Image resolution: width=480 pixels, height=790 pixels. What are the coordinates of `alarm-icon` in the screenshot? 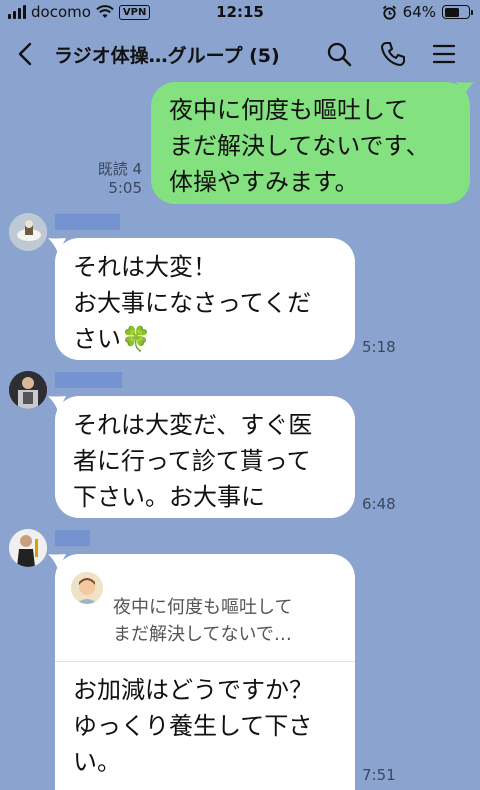 It's located at (389, 12).